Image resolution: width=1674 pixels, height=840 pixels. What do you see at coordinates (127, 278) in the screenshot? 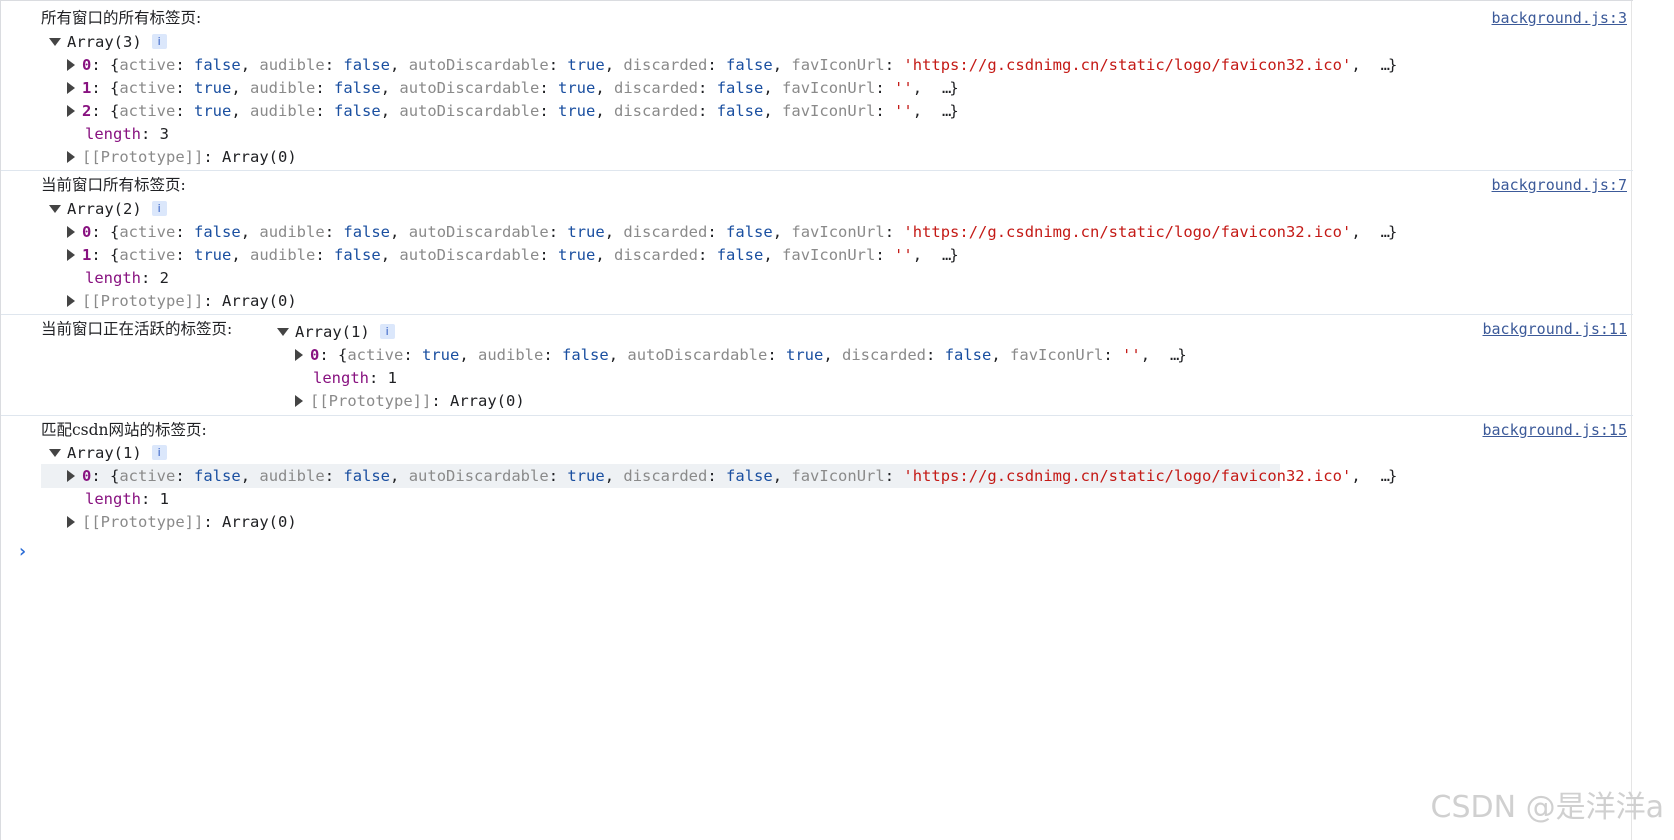
I see `length-row: length: 2` at bounding box center [127, 278].